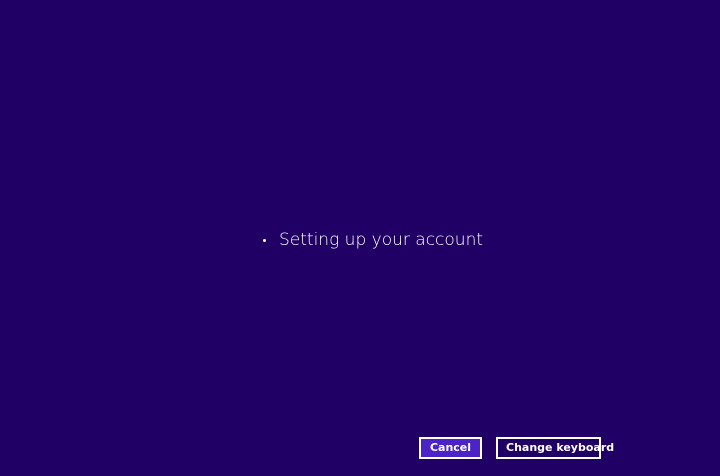 This screenshot has width=720, height=476. What do you see at coordinates (555, 448) in the screenshot?
I see `change-keyboard-button: Change keyboard` at bounding box center [555, 448].